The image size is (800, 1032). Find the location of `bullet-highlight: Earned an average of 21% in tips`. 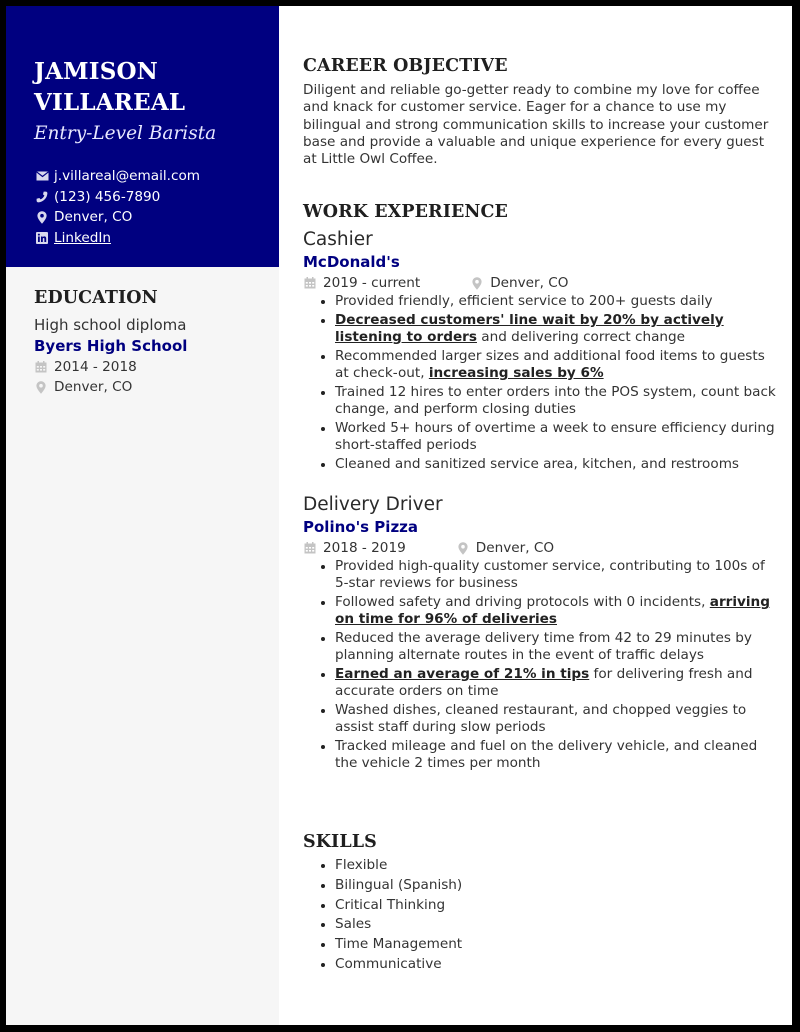

bullet-highlight: Earned an average of 21% in tips is located at coordinates (462, 674).